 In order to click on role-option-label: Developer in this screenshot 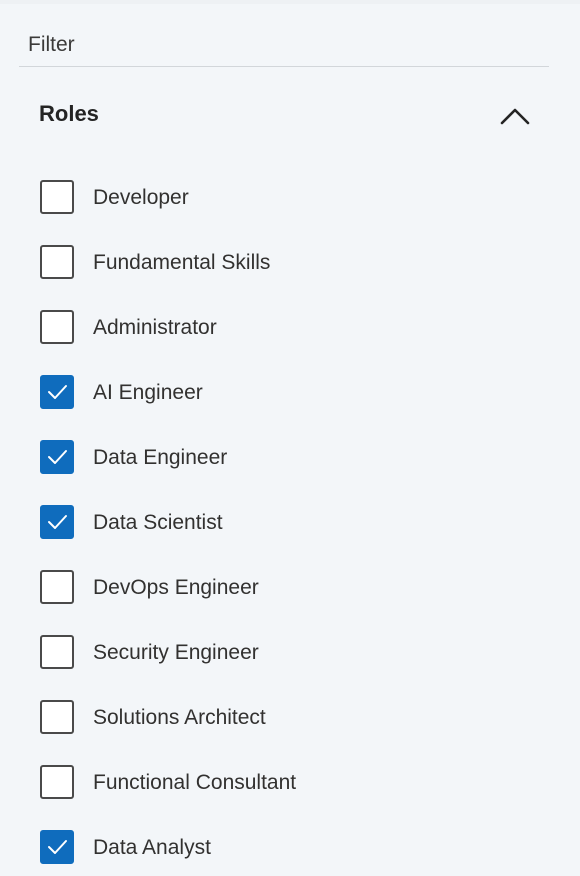, I will do `click(141, 197)`.